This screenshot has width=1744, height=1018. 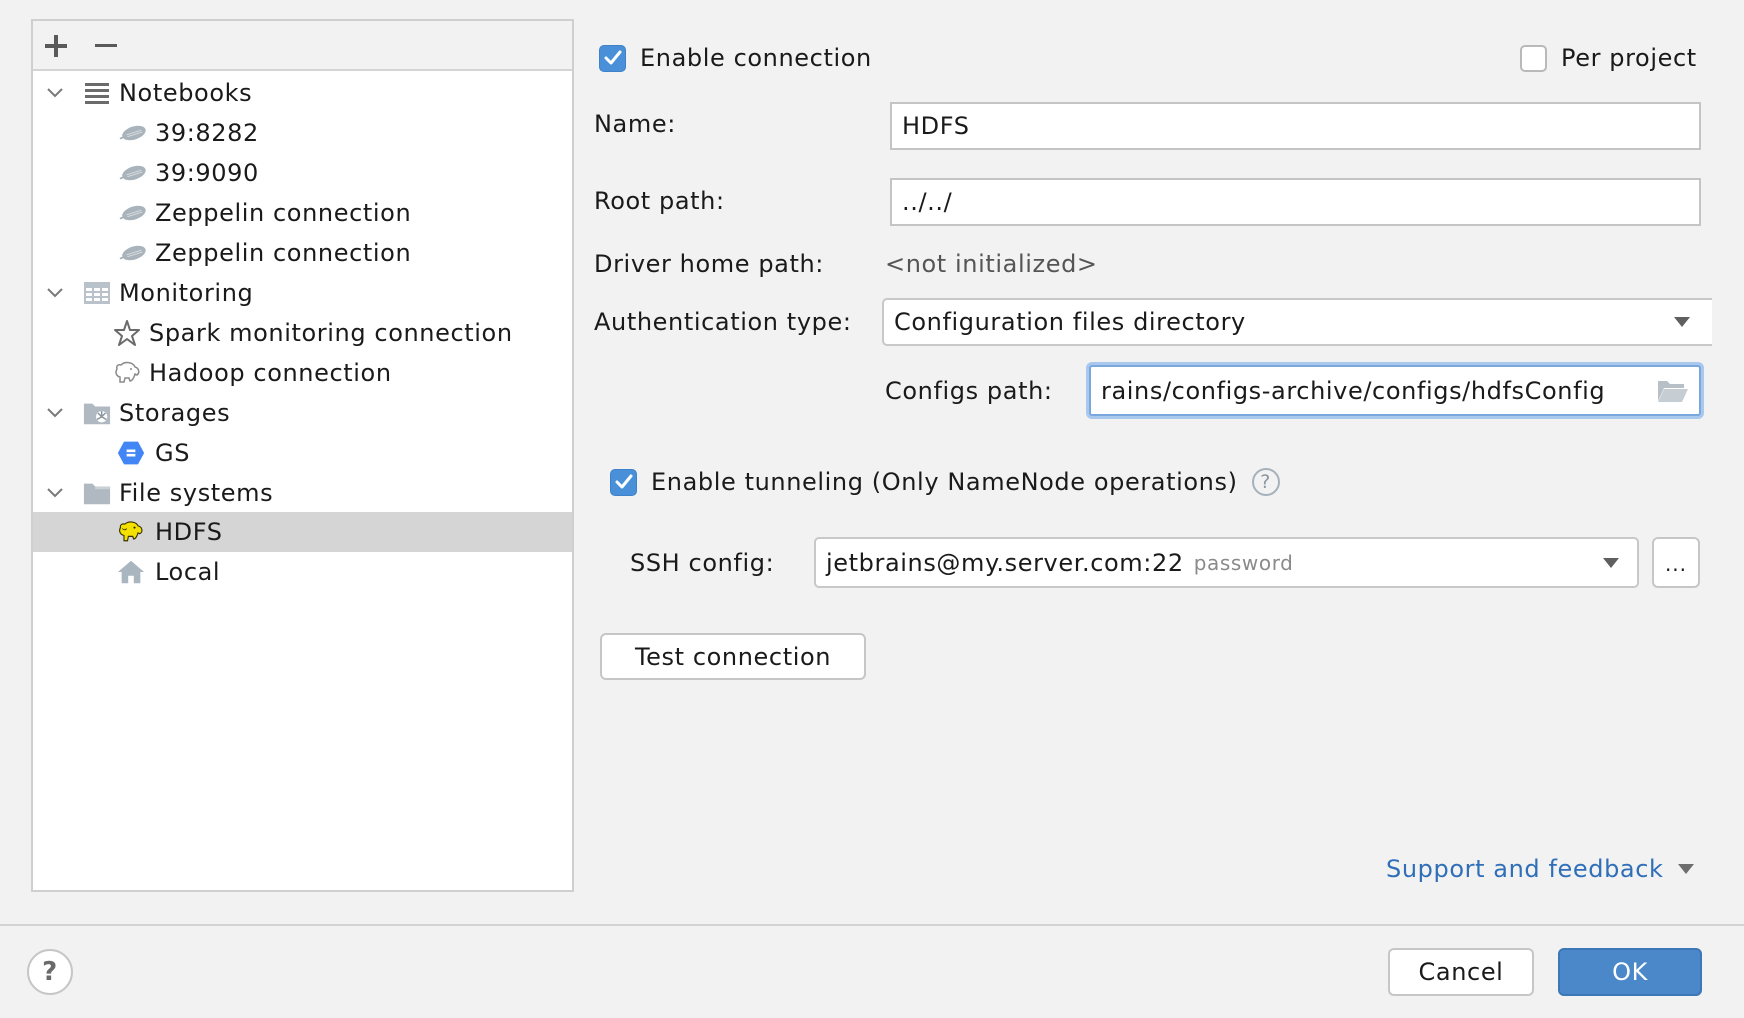 I want to click on table-icon, so click(x=97, y=293).